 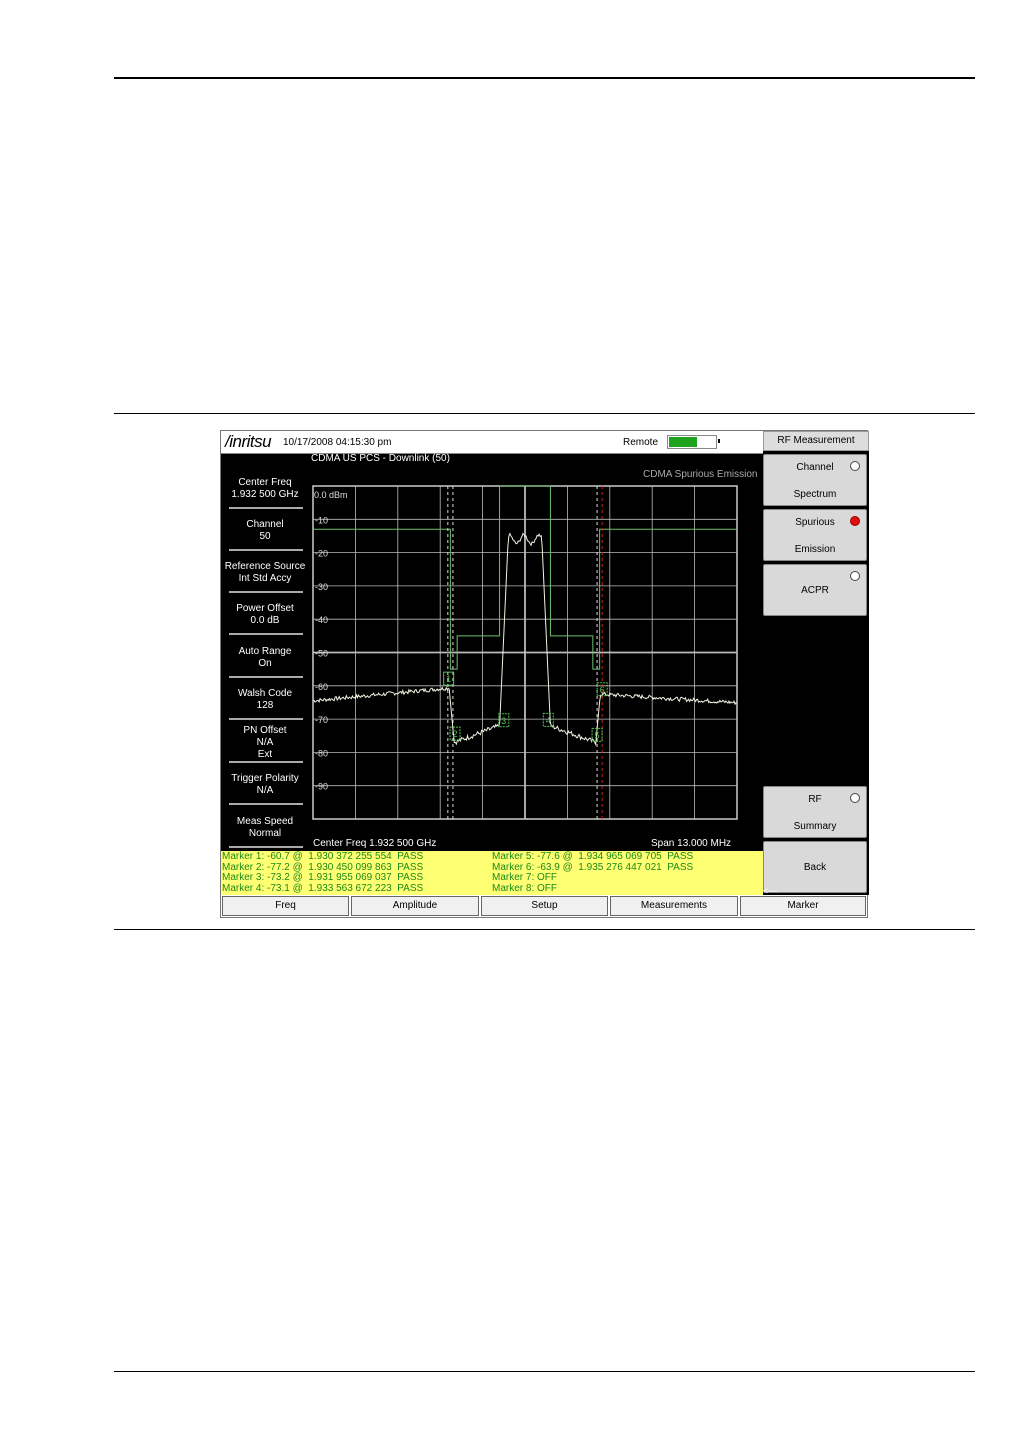 What do you see at coordinates (525, 877) in the screenshot?
I see `marker-row-7: Marker 7: OFF` at bounding box center [525, 877].